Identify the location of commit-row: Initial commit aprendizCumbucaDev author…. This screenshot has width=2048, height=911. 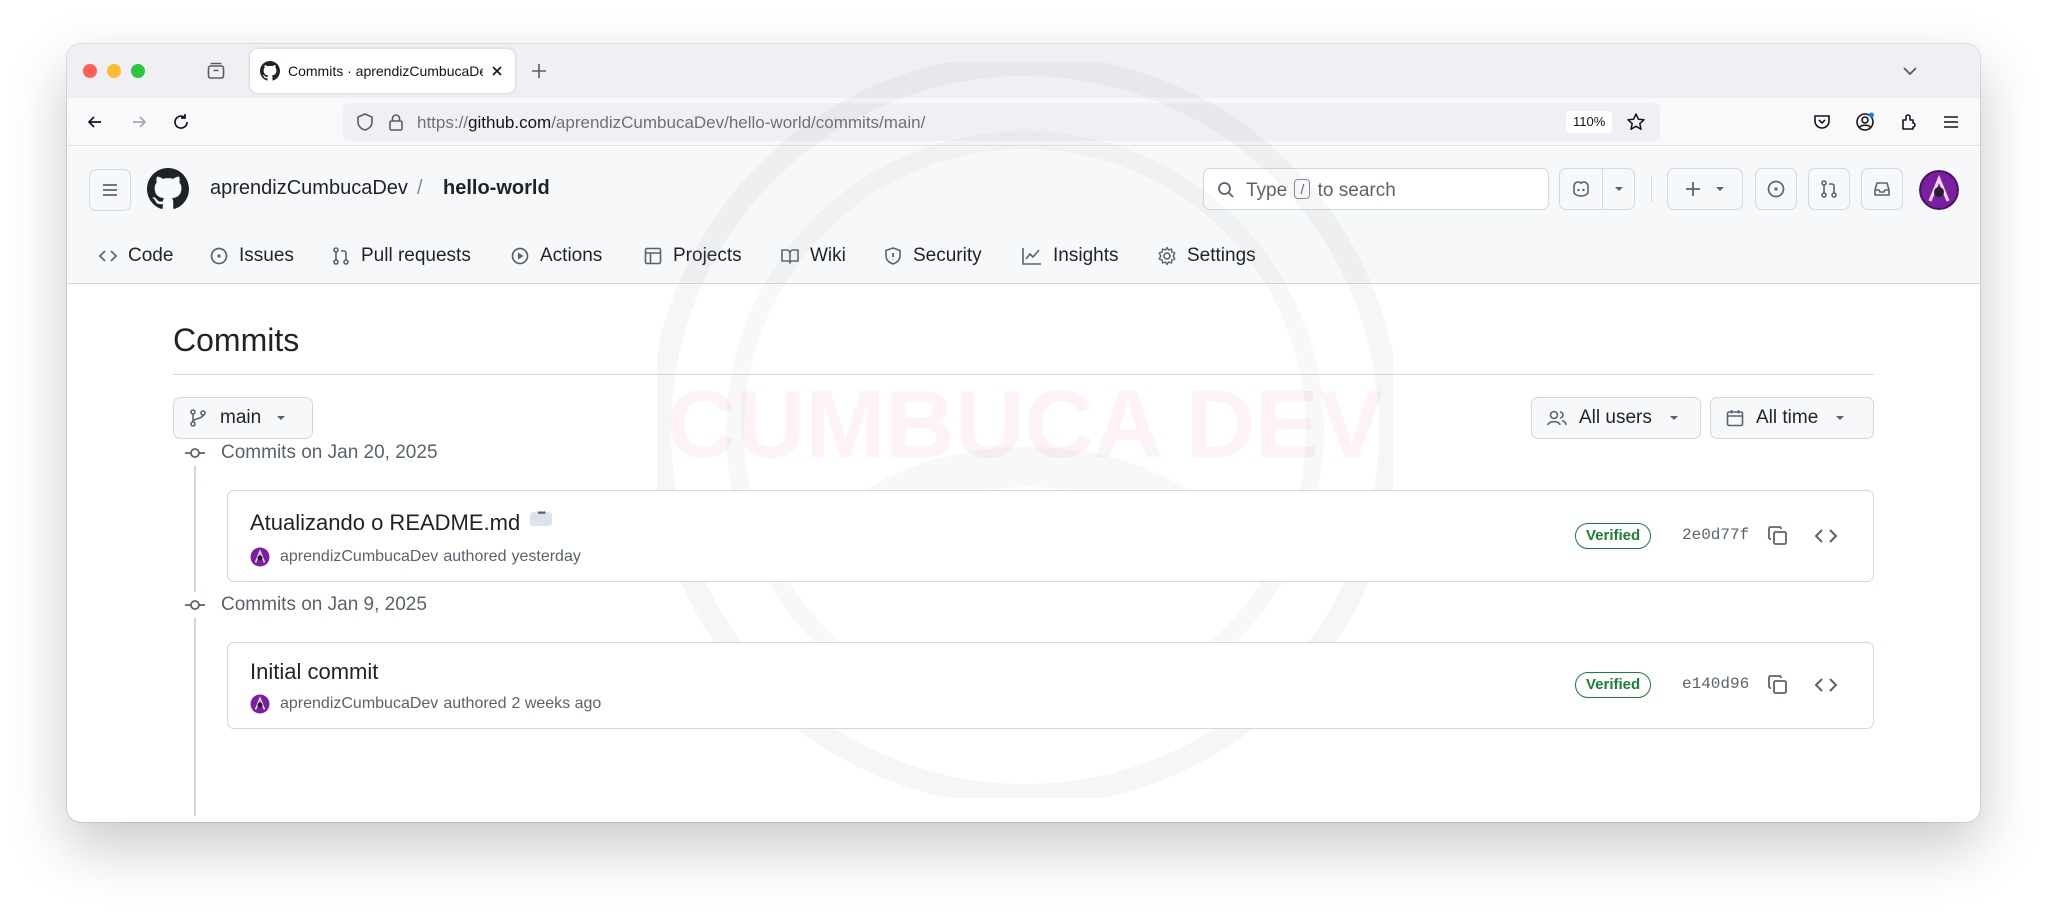
(1050, 685).